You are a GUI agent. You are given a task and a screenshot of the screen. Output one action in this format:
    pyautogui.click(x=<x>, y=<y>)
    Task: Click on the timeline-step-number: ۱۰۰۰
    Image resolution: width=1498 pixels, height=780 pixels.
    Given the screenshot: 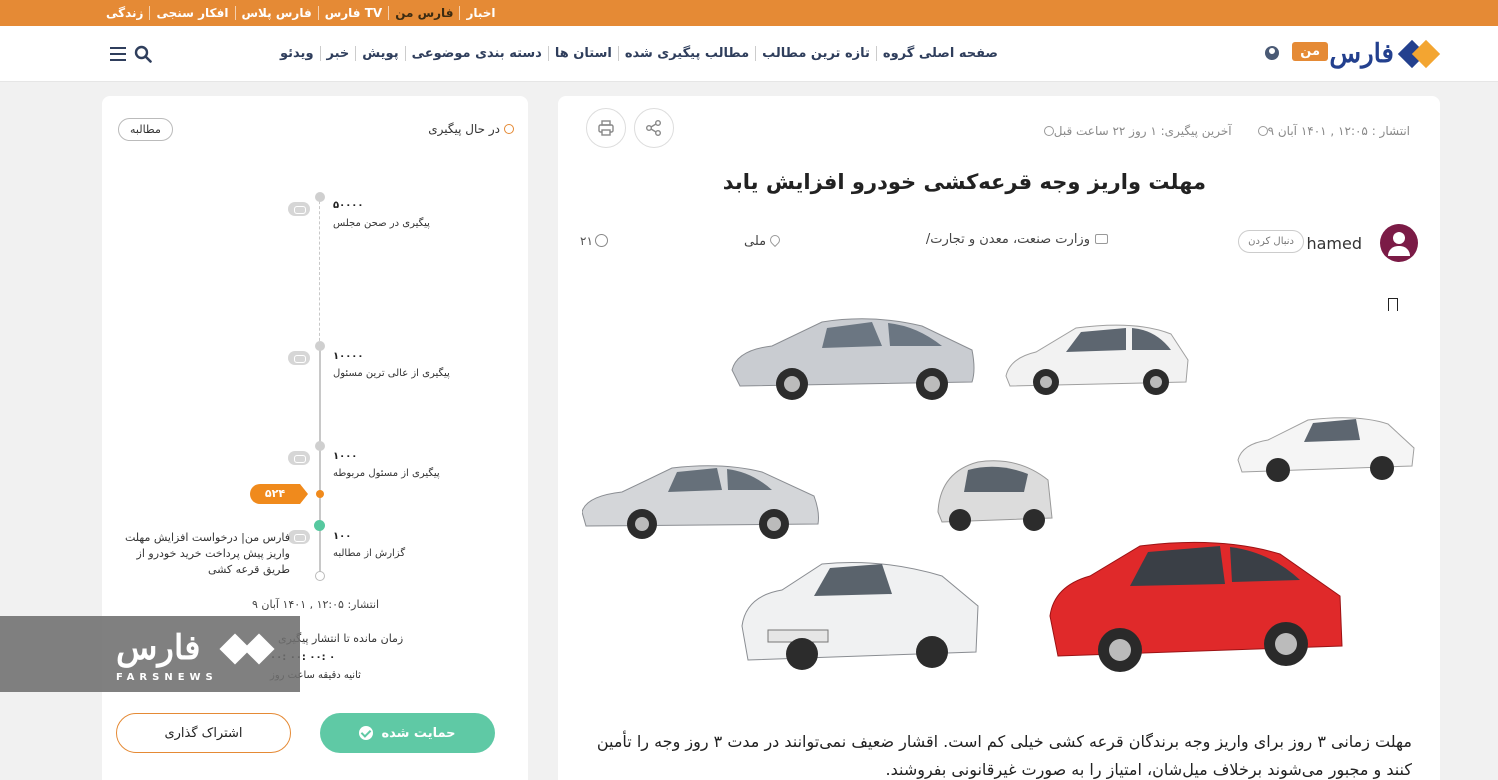 What is the action you would take?
    pyautogui.click(x=345, y=456)
    